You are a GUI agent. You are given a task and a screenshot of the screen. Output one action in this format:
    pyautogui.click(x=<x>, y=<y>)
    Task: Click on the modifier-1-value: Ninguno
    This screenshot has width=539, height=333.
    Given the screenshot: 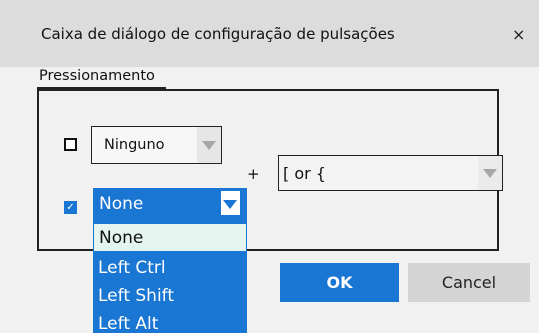 What is the action you would take?
    pyautogui.click(x=134, y=145)
    